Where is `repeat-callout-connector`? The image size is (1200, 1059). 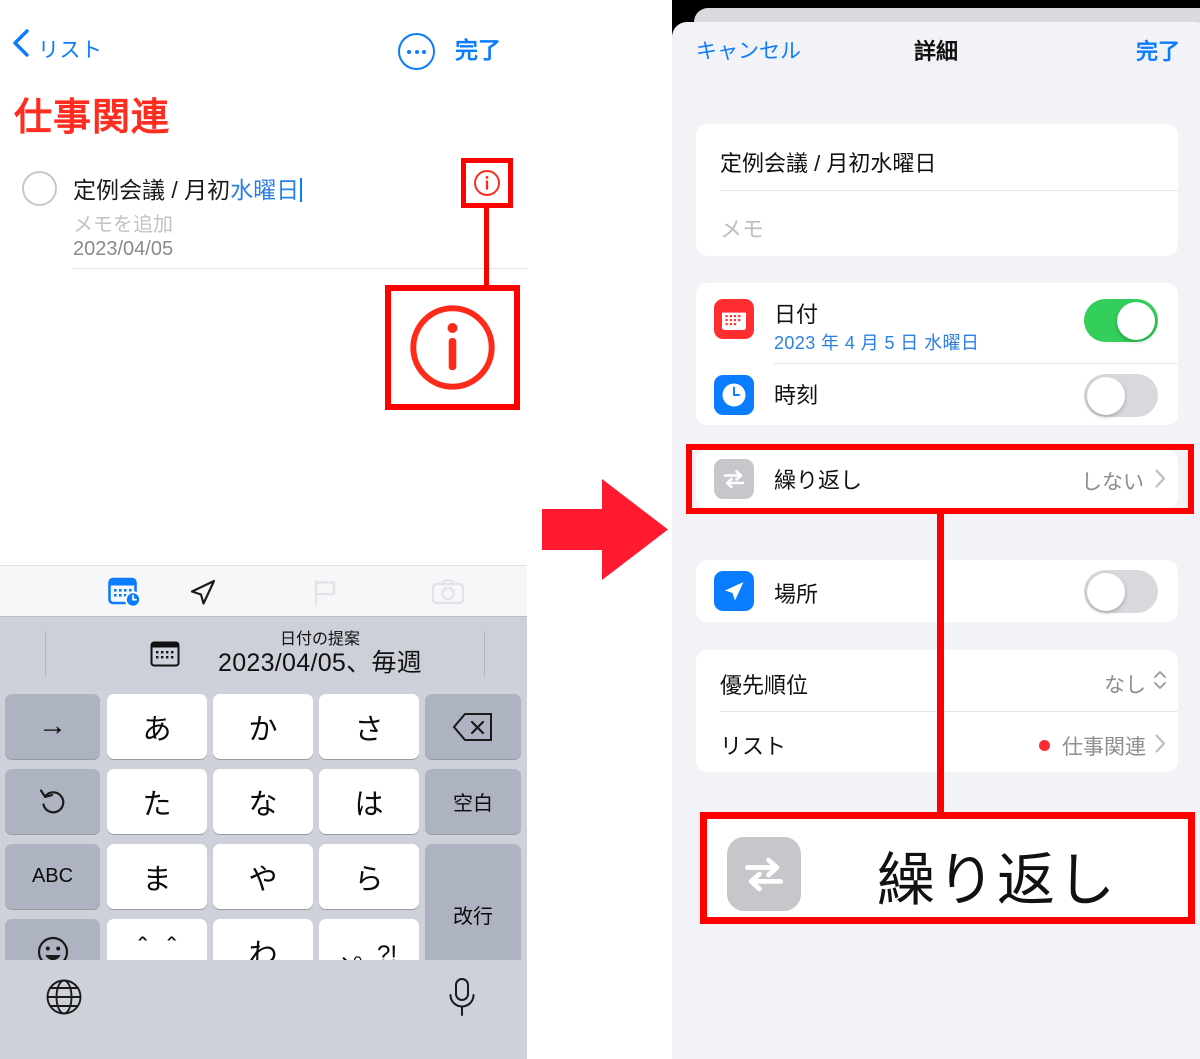 repeat-callout-connector is located at coordinates (940, 662).